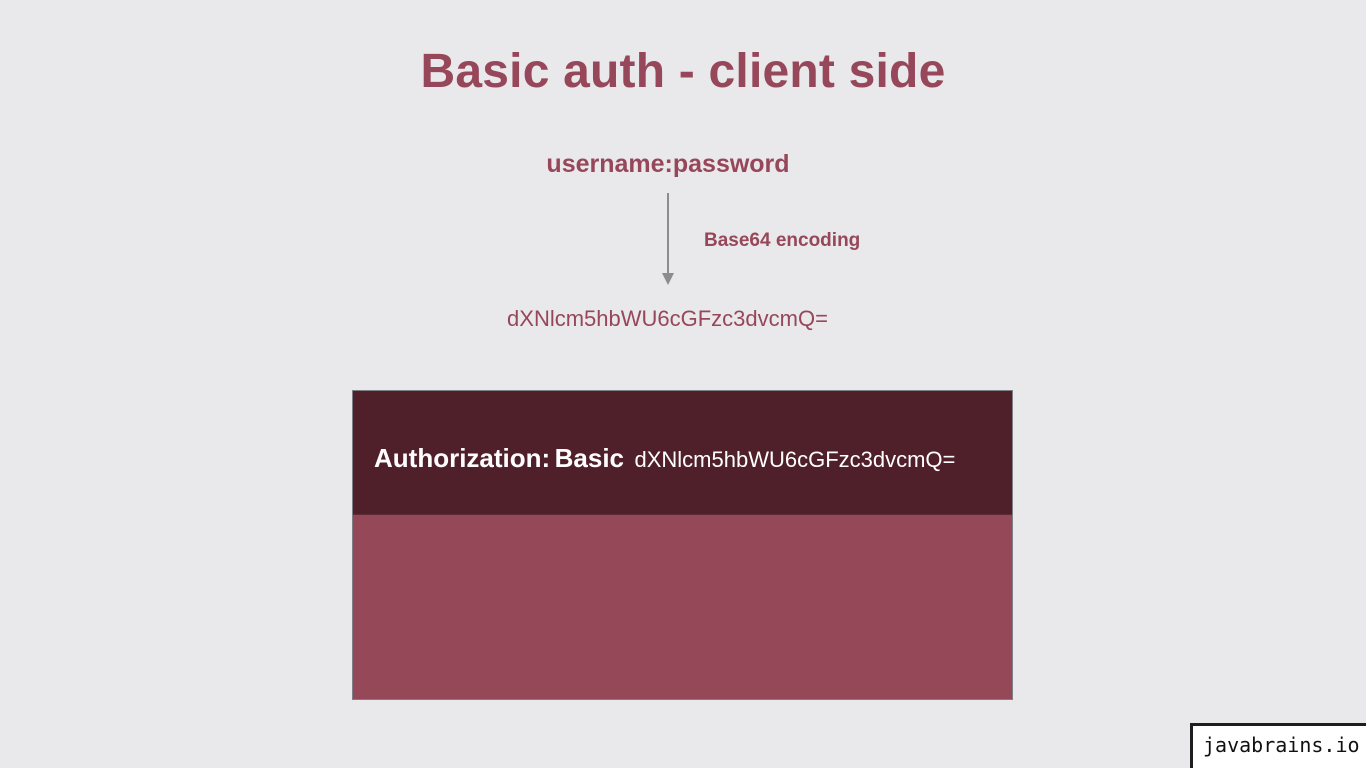 Image resolution: width=1366 pixels, height=768 pixels. Describe the element at coordinates (795, 459) in the screenshot. I see `header-value: dXNlcm5hbWU6cGFzc3dvcmQ=` at that location.